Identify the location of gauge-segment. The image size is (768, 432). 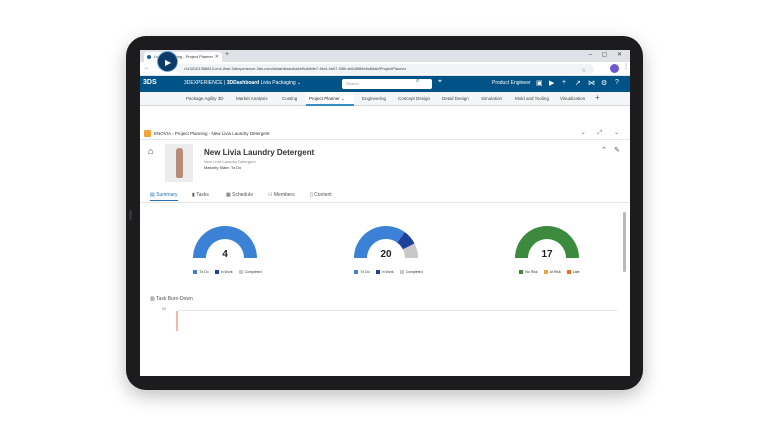
(379, 242).